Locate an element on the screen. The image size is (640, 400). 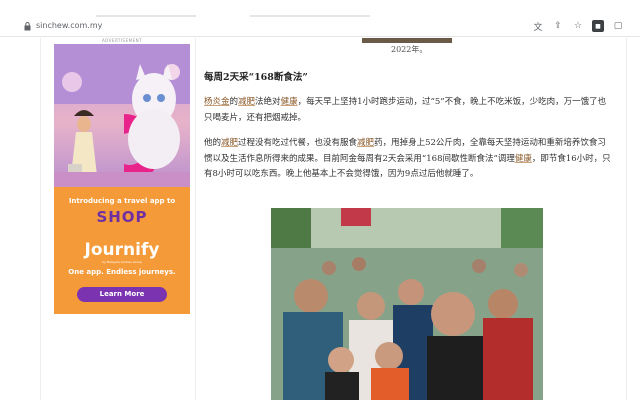
lock-icon is located at coordinates (27, 26).